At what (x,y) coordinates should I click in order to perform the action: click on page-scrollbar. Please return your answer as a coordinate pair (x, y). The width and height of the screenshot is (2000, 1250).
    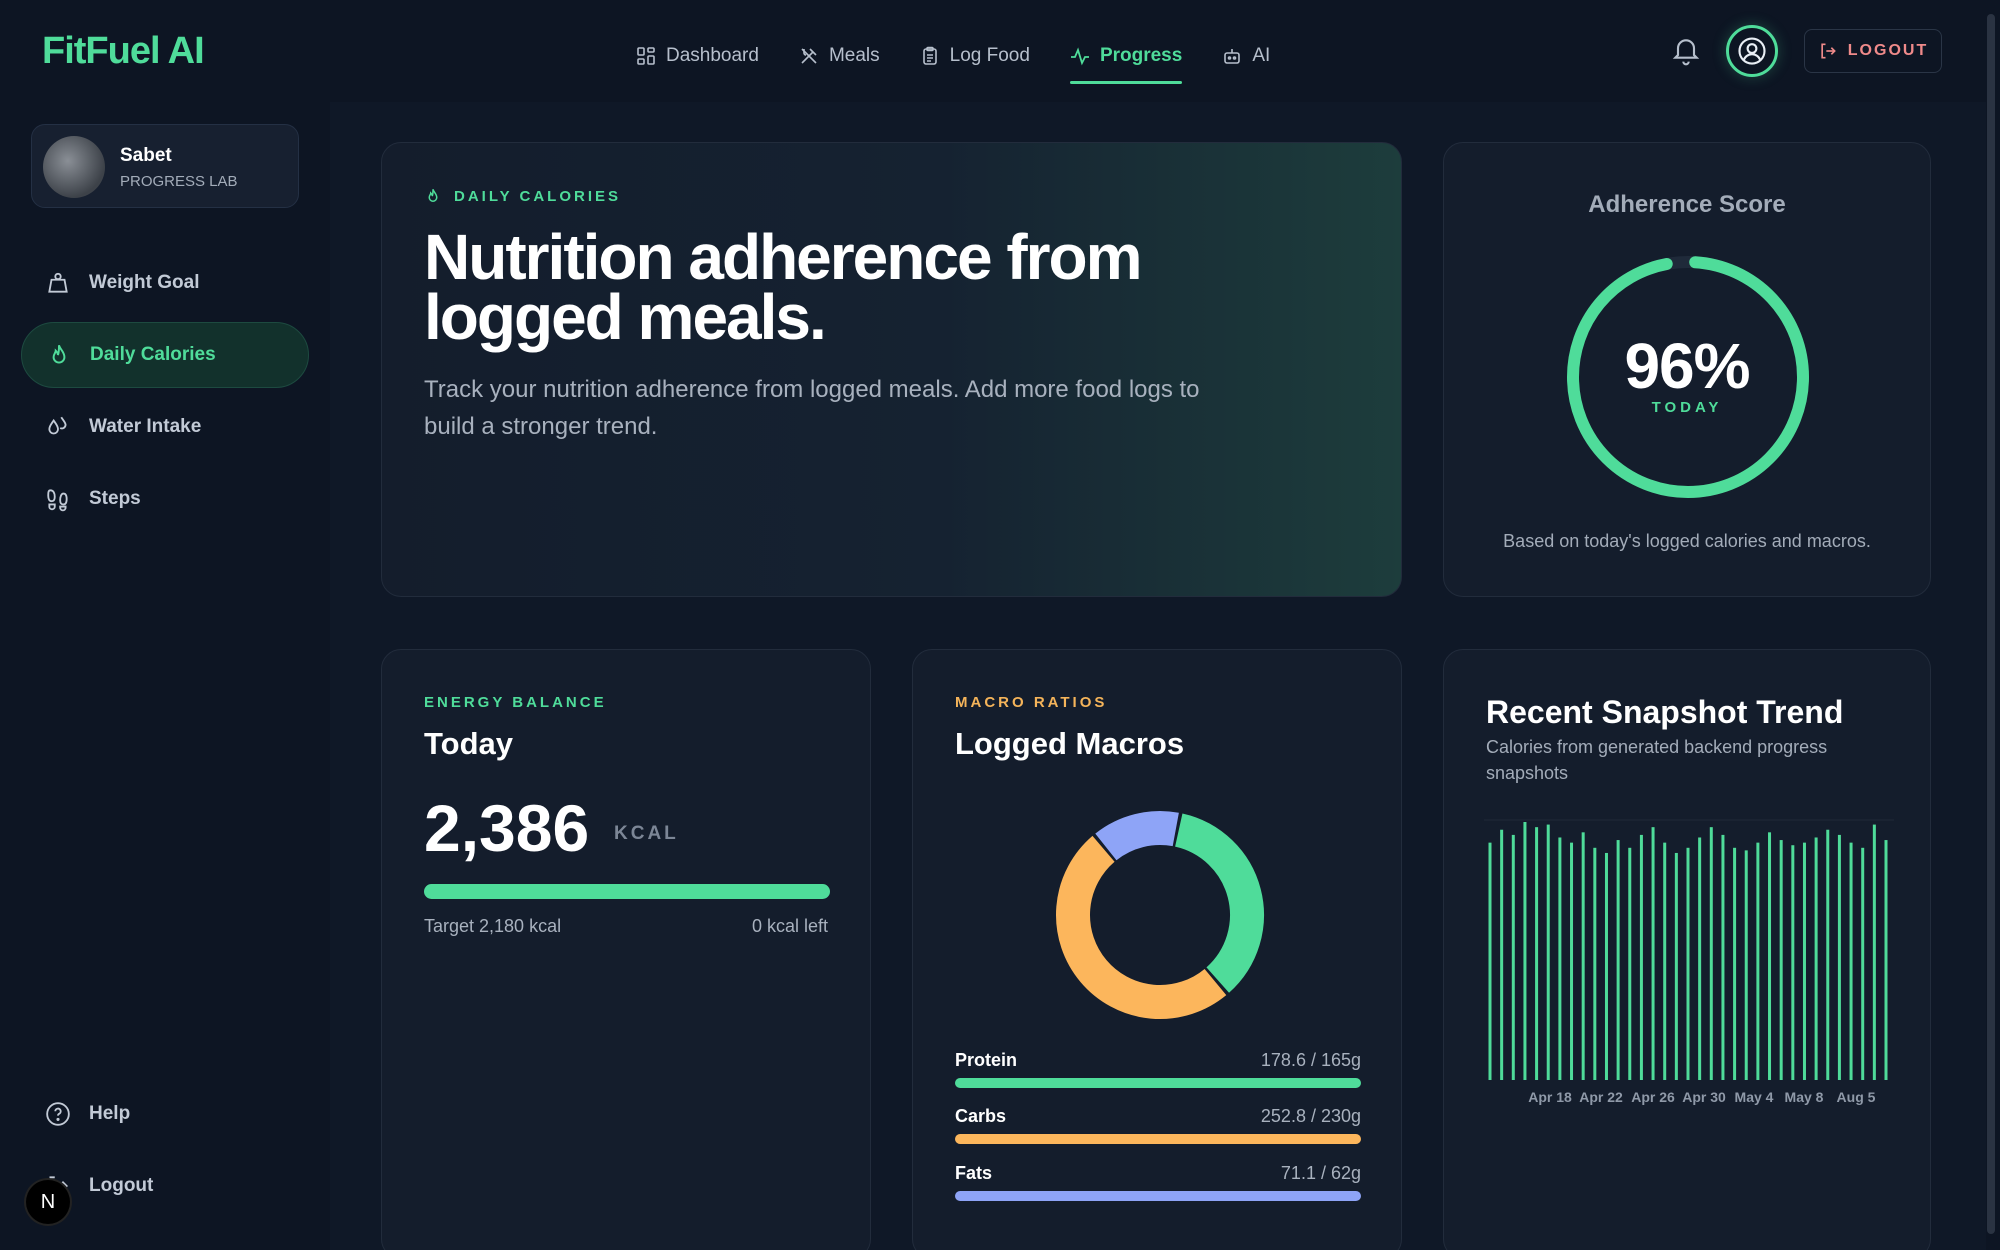
    Looking at the image, I should click on (1991, 625).